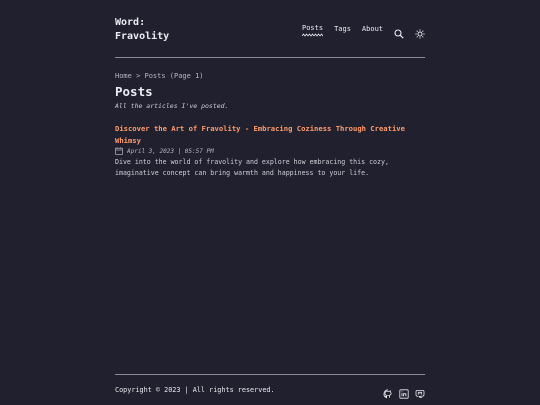 This screenshot has width=540, height=405. I want to click on post-meta: April 3, 2023 | 05:57 PM, so click(260, 151).